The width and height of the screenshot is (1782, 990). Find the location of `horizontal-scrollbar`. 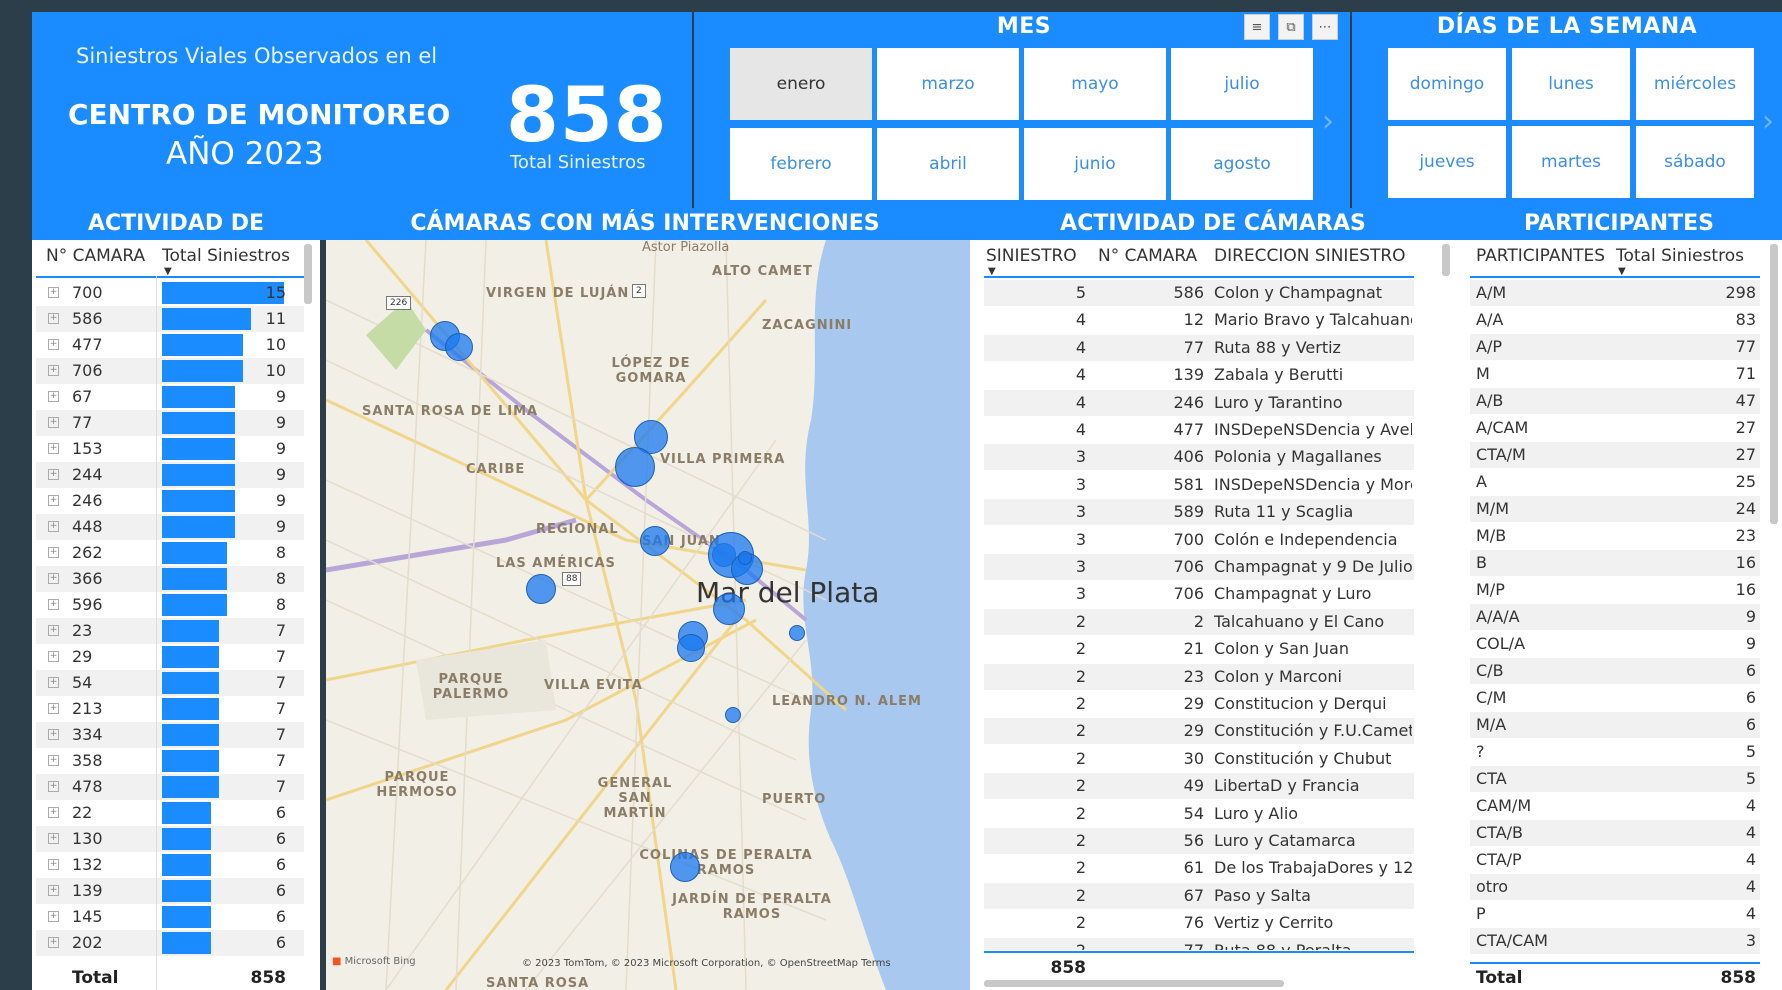

horizontal-scrollbar is located at coordinates (1134, 983).